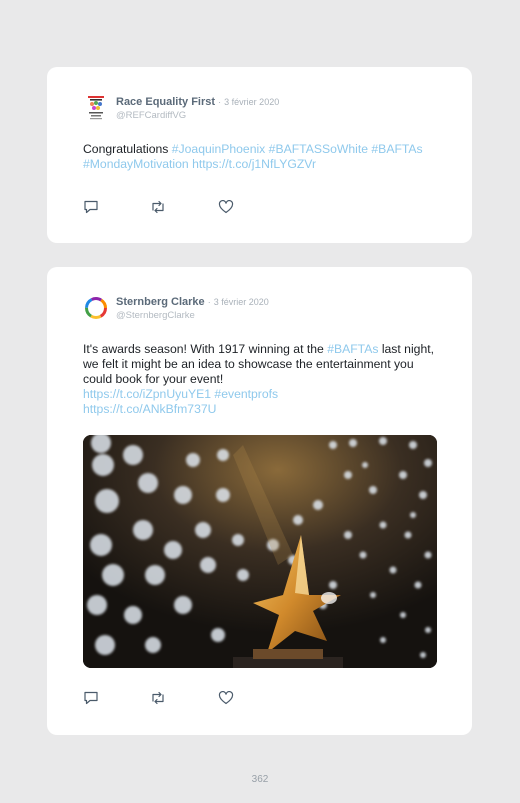 This screenshot has height=803, width=520. I want to click on page-number: 362, so click(260, 779).